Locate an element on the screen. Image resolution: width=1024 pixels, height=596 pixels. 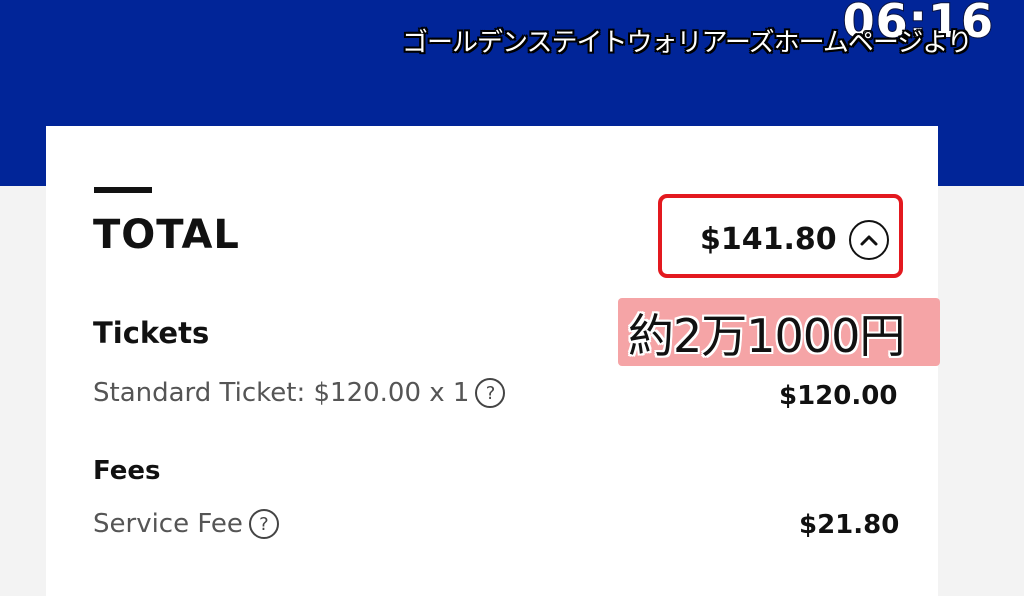
collapse-summary-button is located at coordinates (869, 240).